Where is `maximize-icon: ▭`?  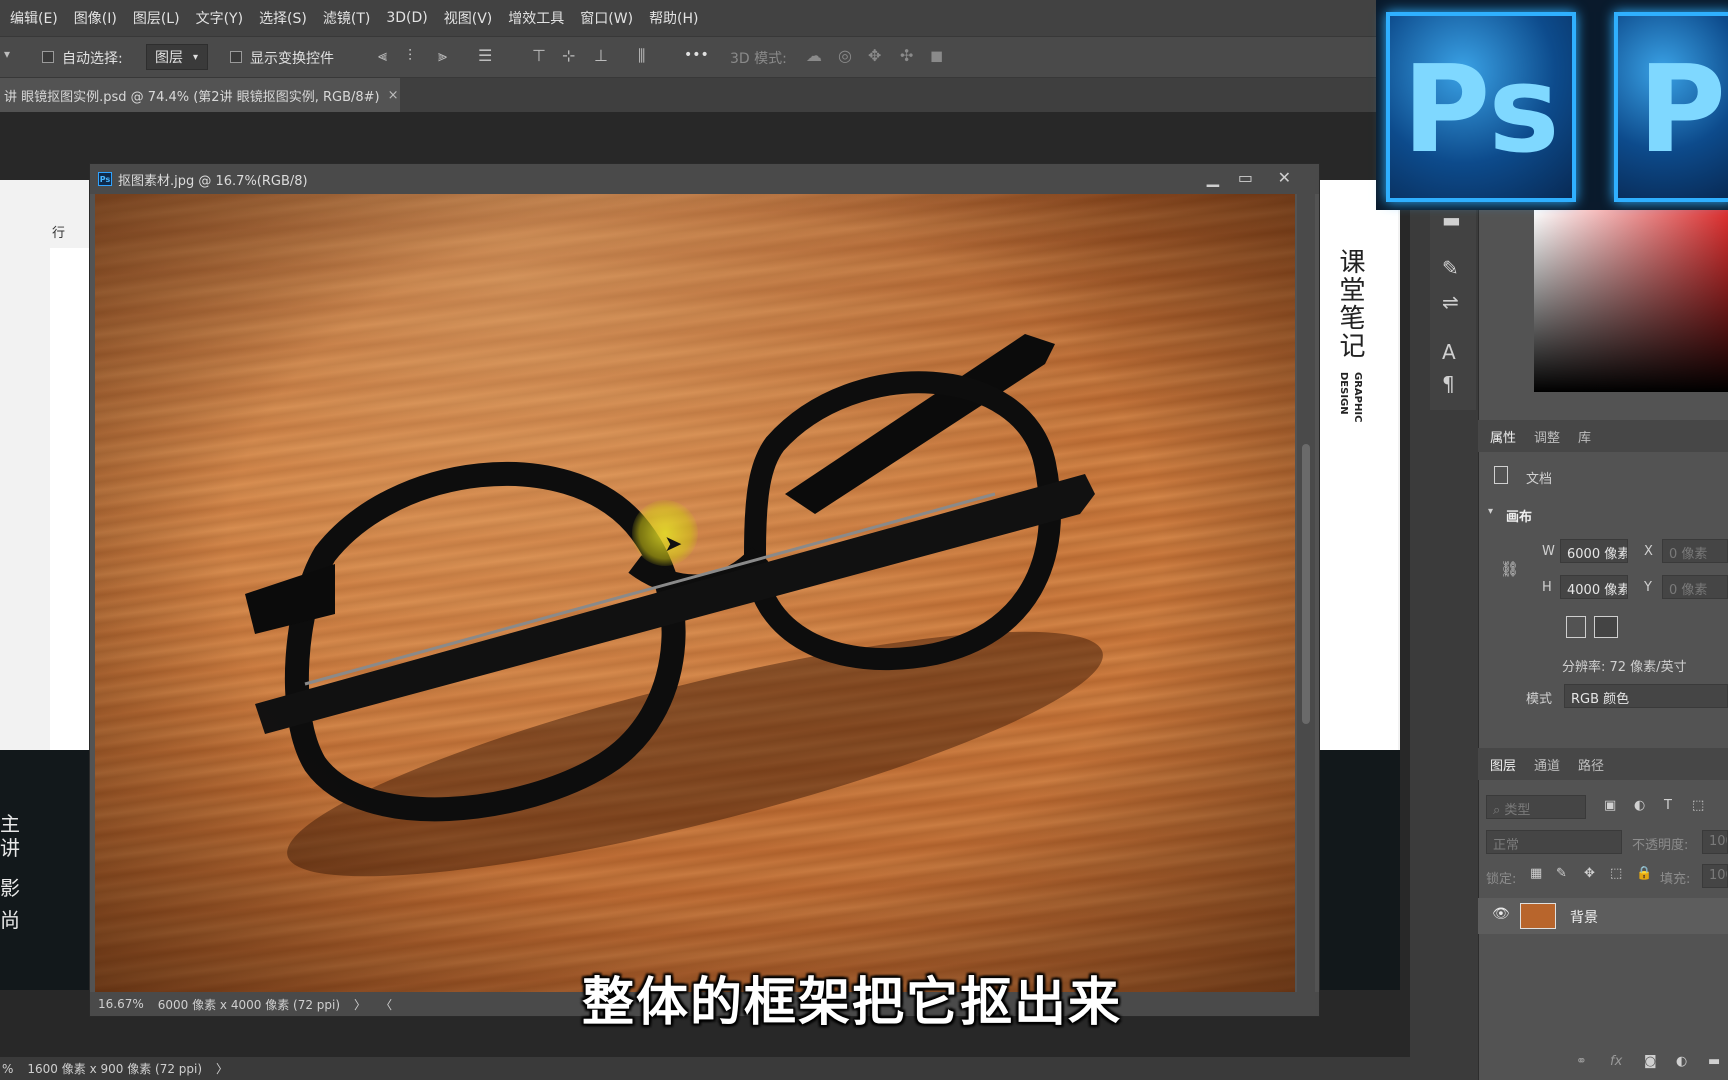 maximize-icon: ▭ is located at coordinates (1245, 177).